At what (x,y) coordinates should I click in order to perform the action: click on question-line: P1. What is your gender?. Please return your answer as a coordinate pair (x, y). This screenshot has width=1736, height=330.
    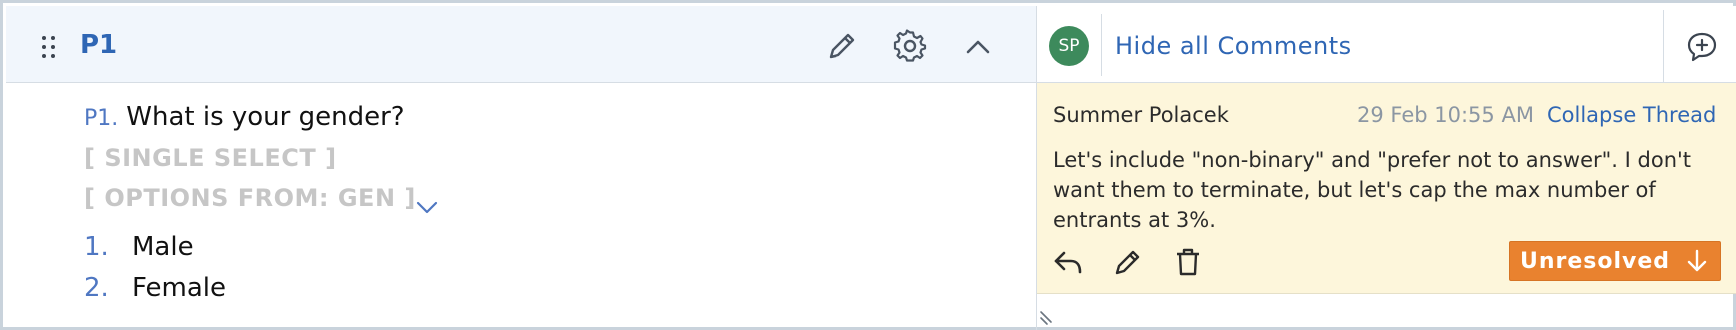
    Looking at the image, I should click on (244, 117).